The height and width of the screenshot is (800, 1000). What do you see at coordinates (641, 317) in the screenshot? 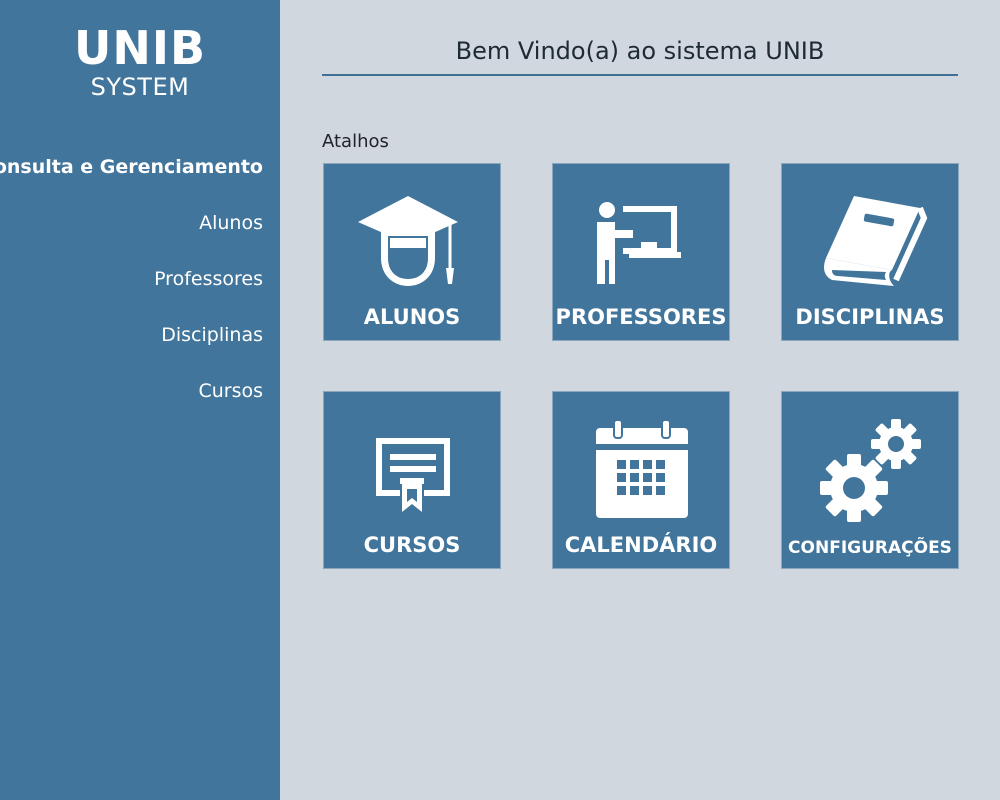
I see `tile-professores-label: PROFESSORES` at bounding box center [641, 317].